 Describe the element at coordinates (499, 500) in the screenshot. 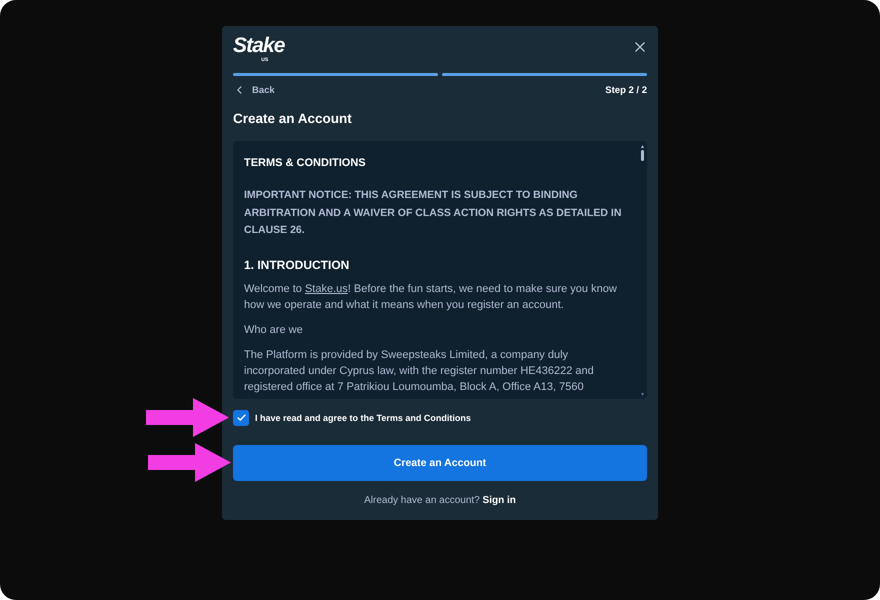

I see `sign-in-link: Sign in` at that location.